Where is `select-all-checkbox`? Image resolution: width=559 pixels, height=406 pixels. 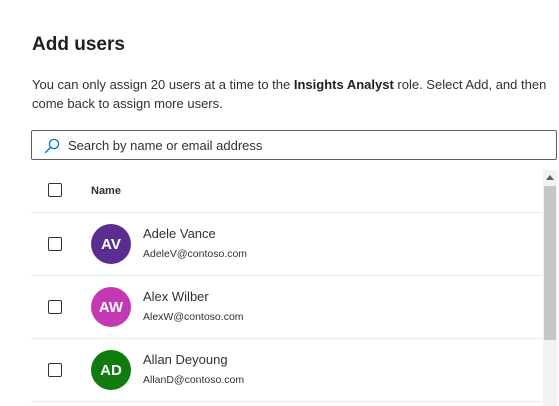 select-all-checkbox is located at coordinates (55, 190).